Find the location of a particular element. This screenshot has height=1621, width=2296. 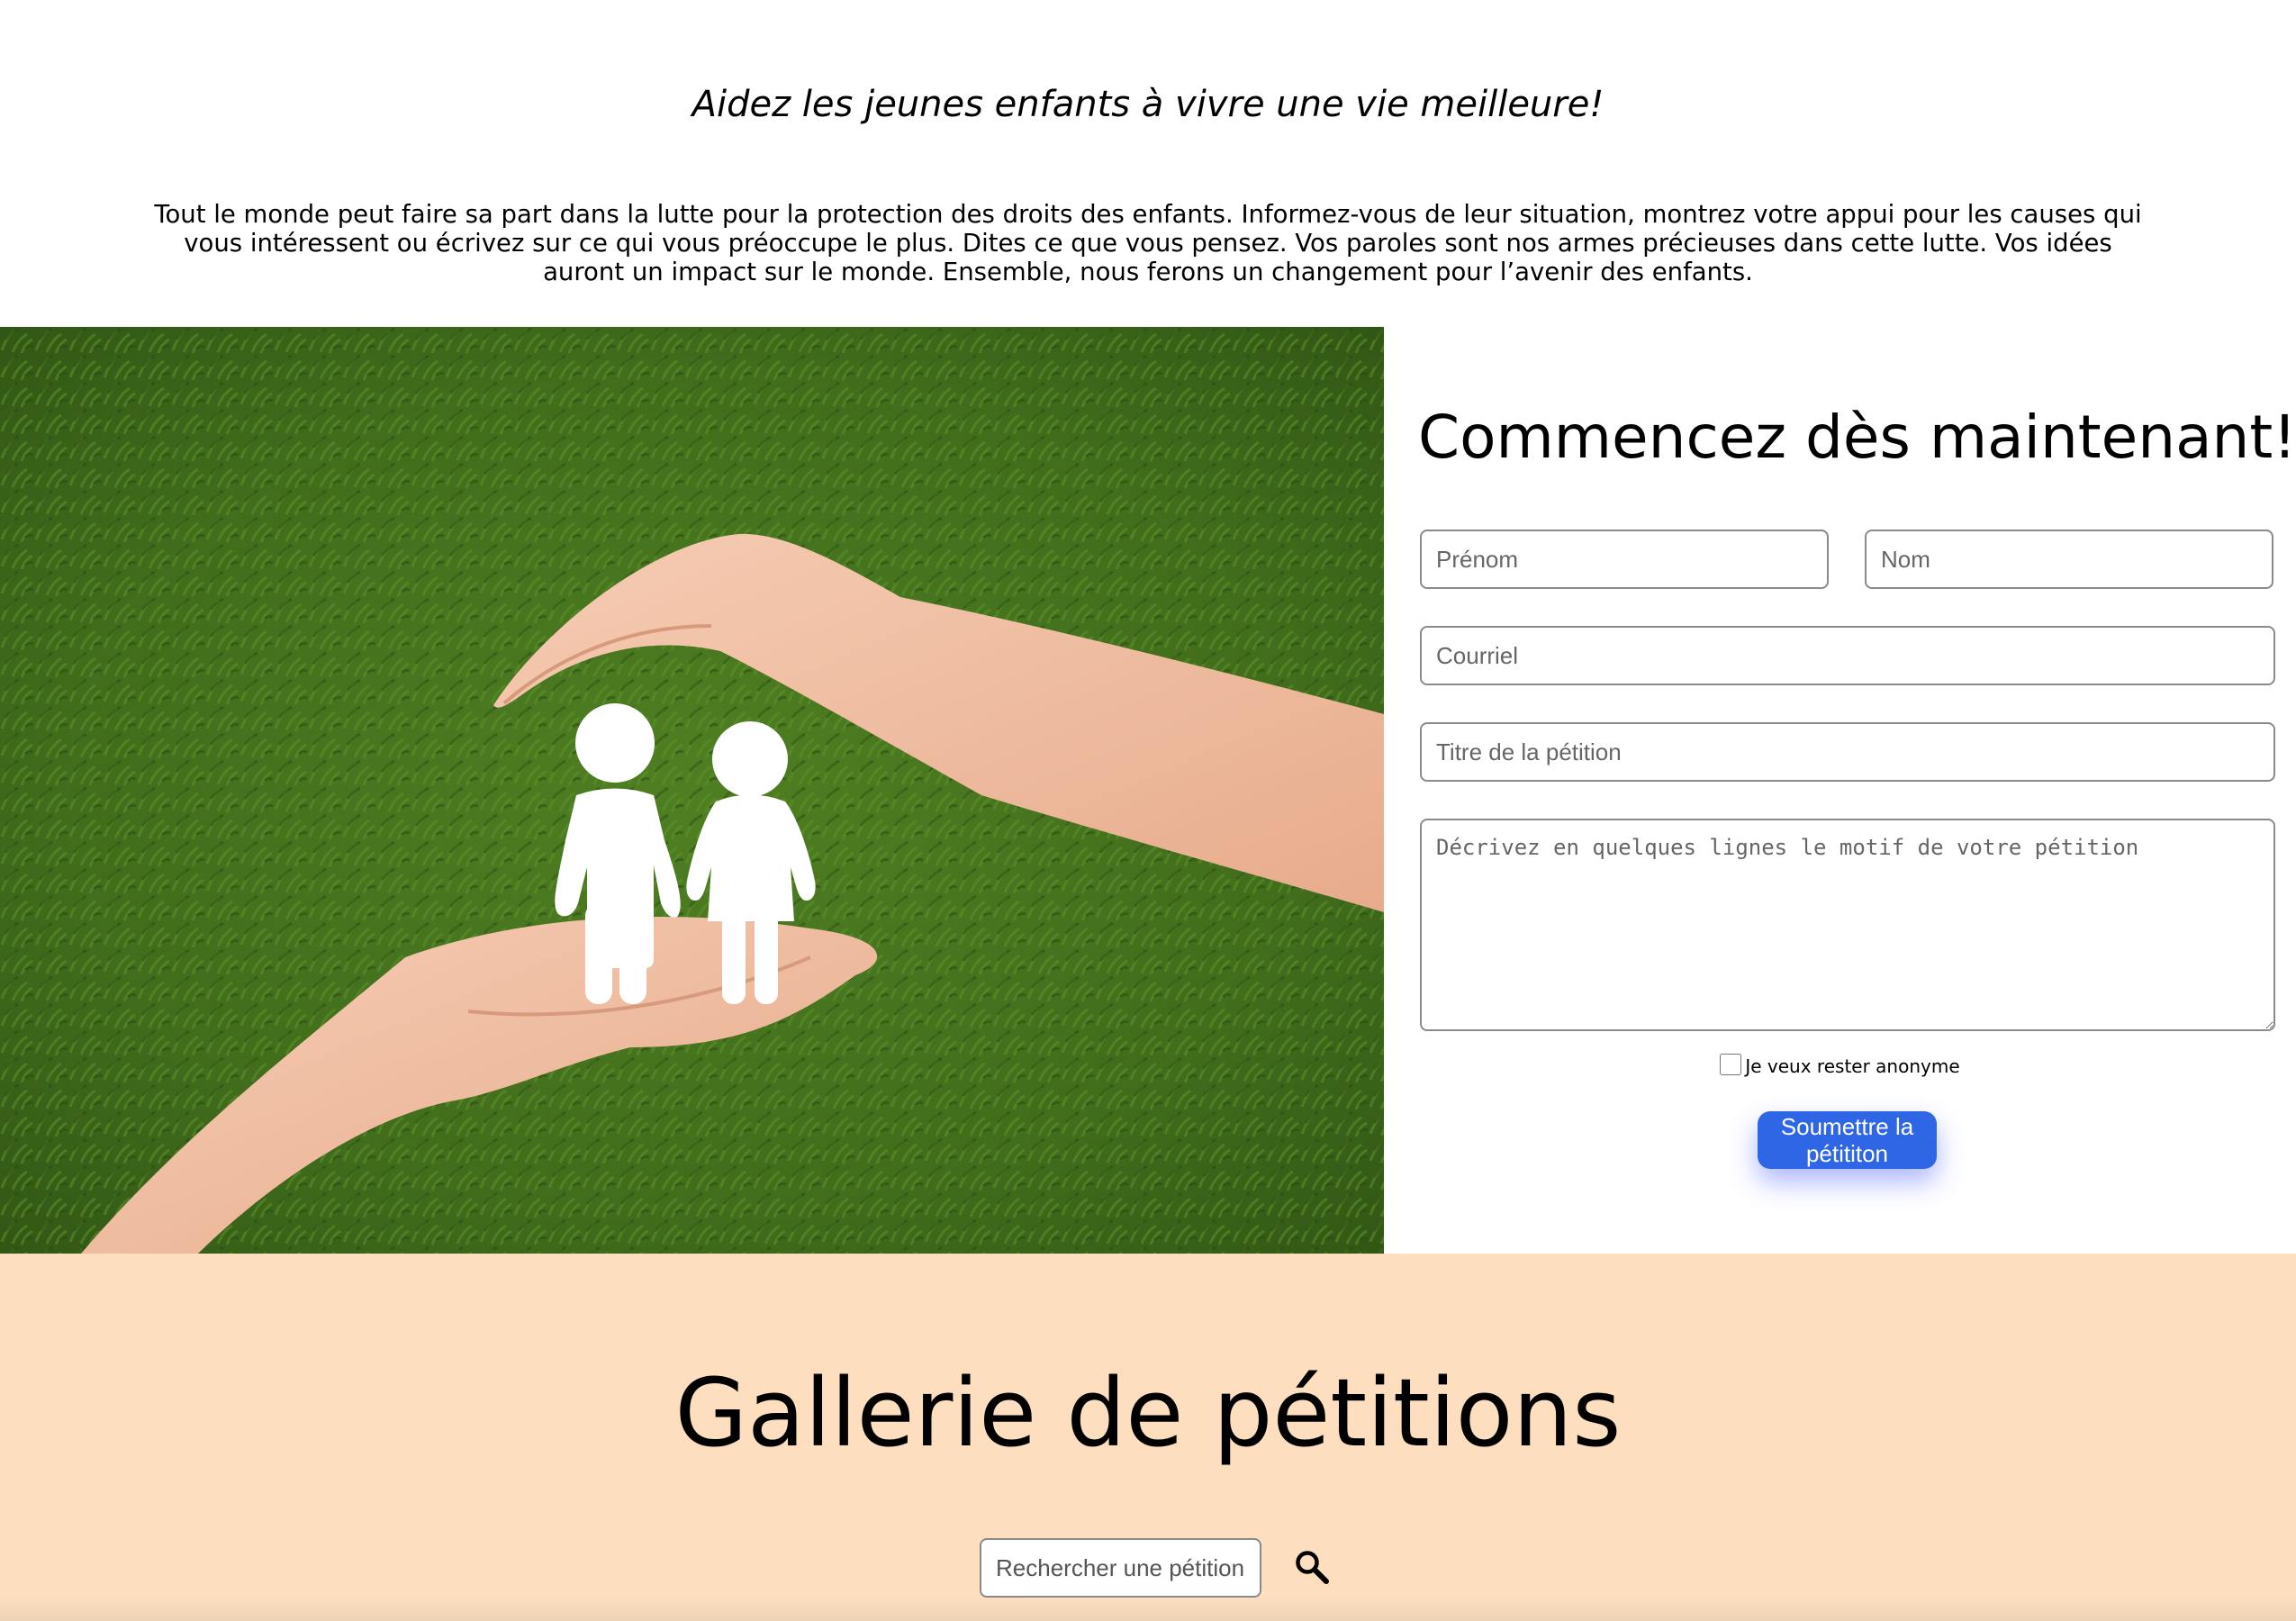

petition-title-field is located at coordinates (1847, 752).